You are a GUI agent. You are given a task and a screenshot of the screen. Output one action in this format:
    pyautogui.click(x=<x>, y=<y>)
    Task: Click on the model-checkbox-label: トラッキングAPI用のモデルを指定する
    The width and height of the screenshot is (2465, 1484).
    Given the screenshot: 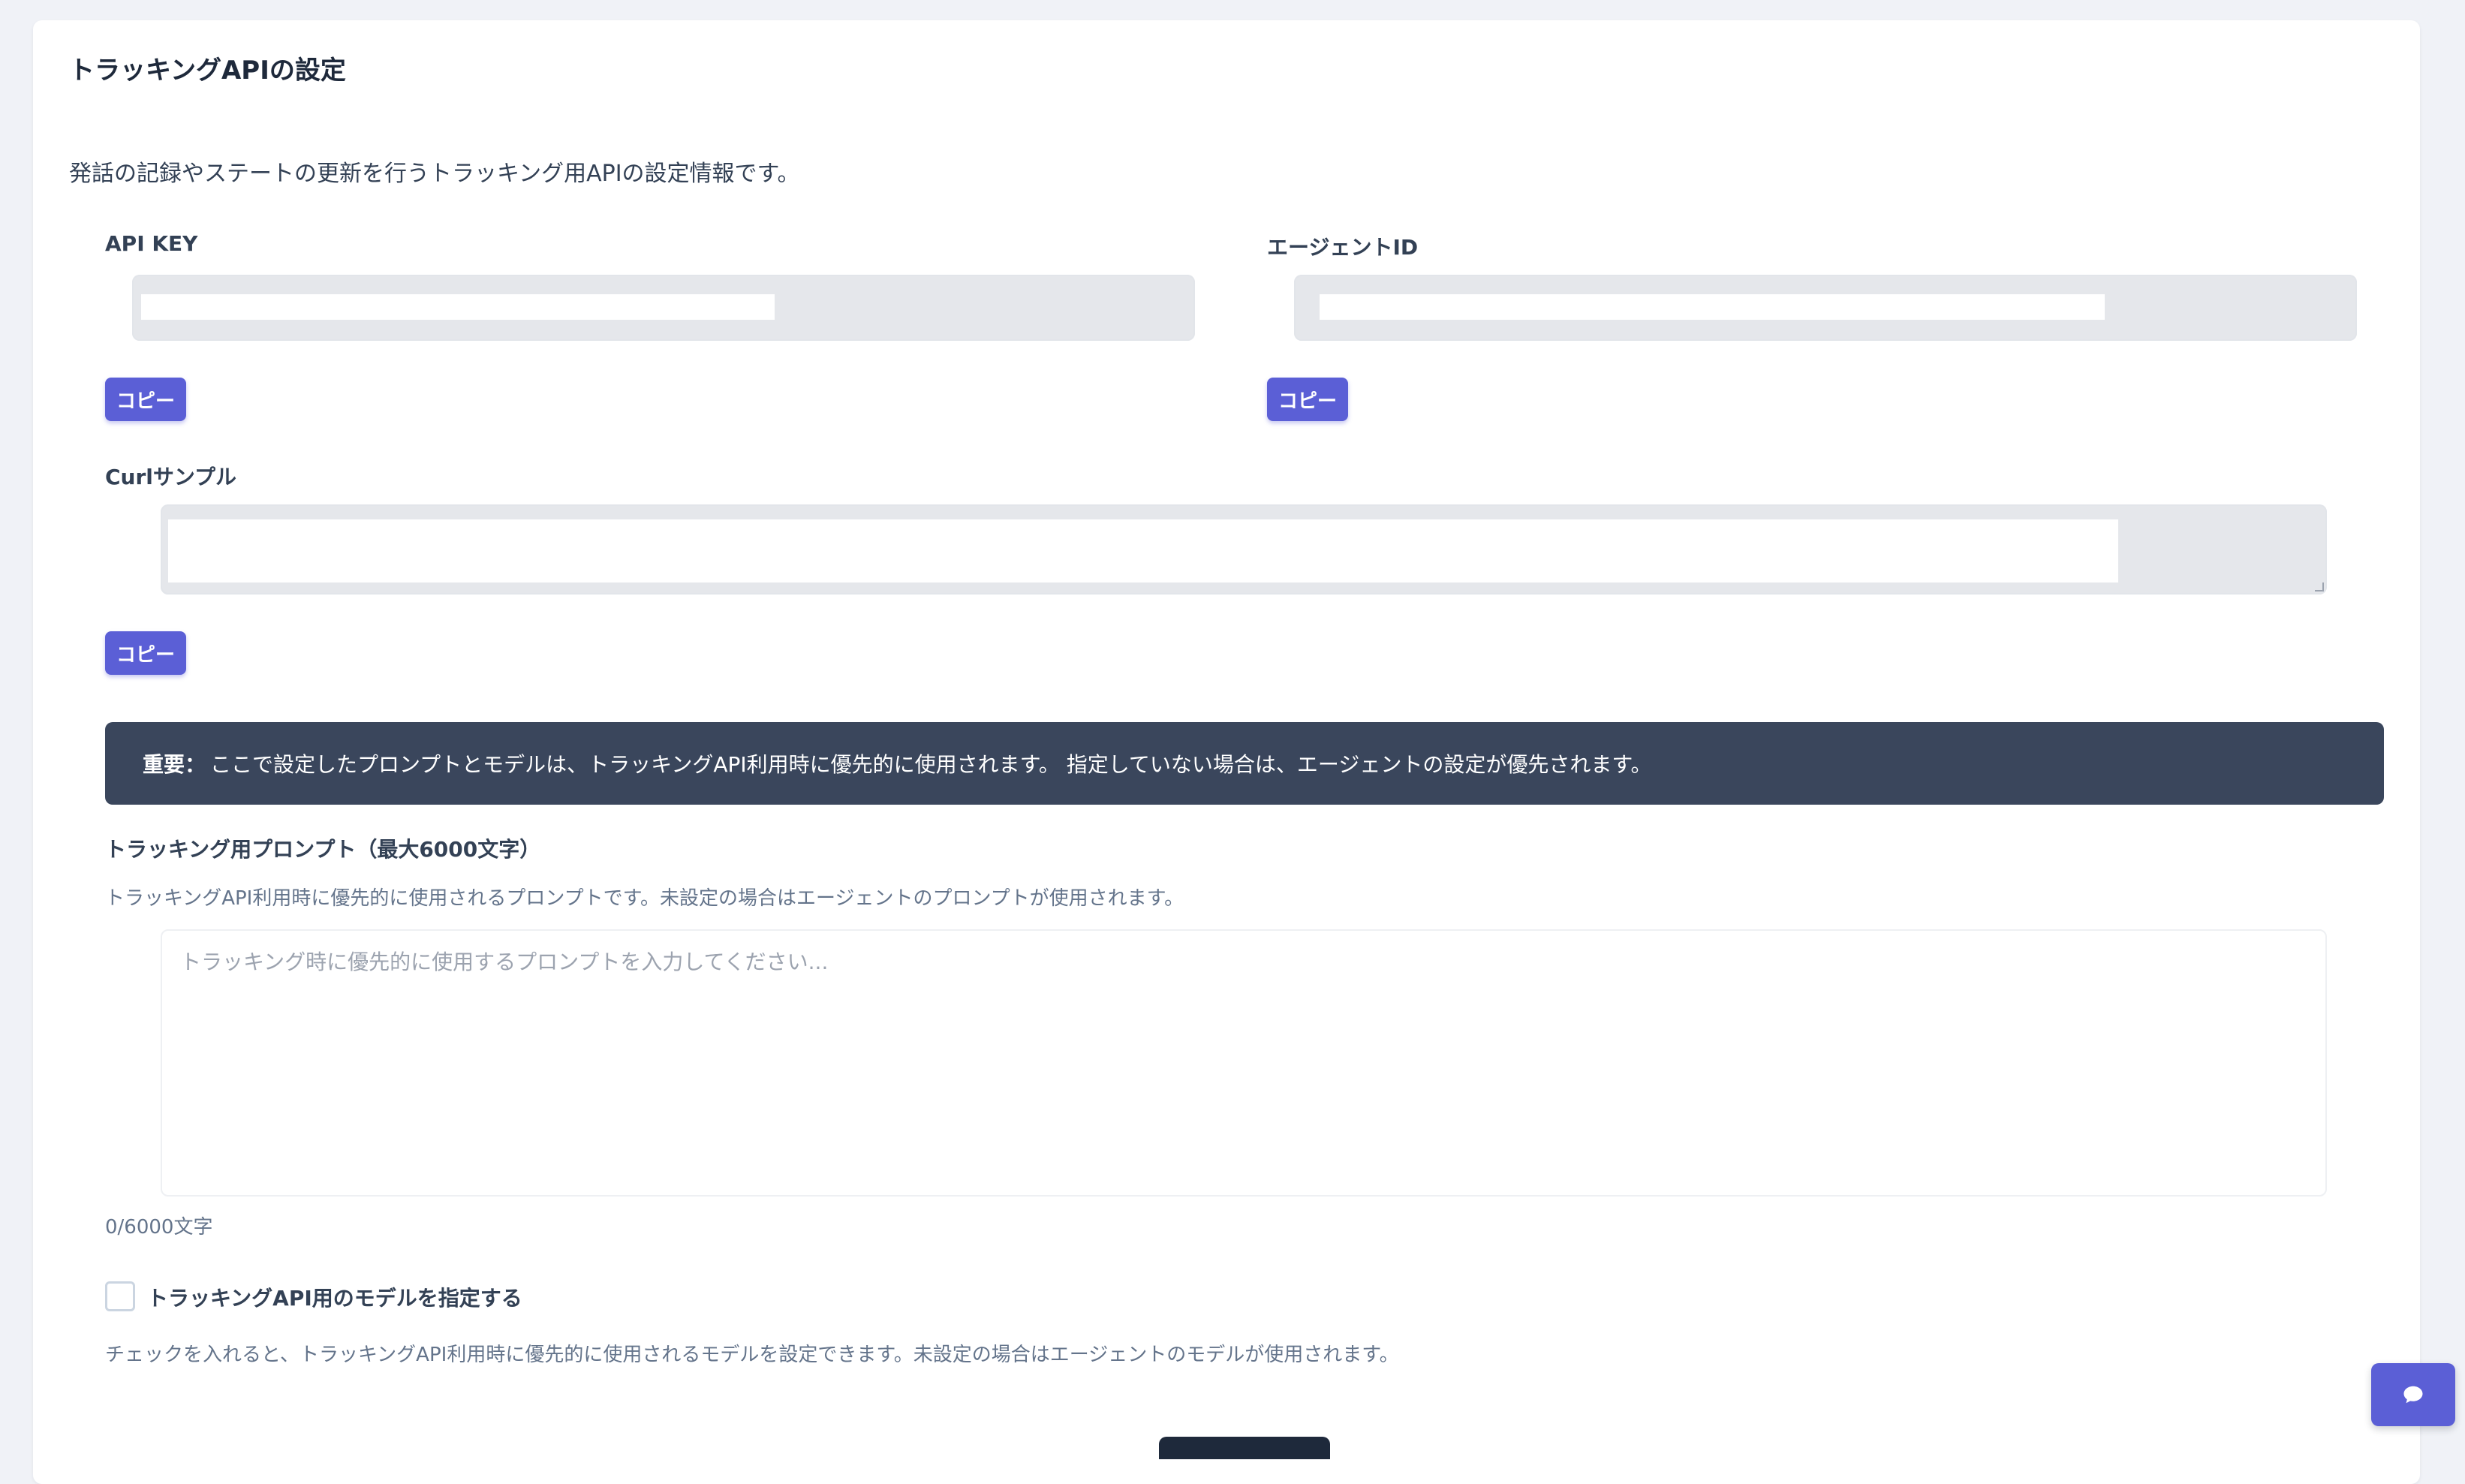 What is the action you would take?
    pyautogui.click(x=334, y=1297)
    